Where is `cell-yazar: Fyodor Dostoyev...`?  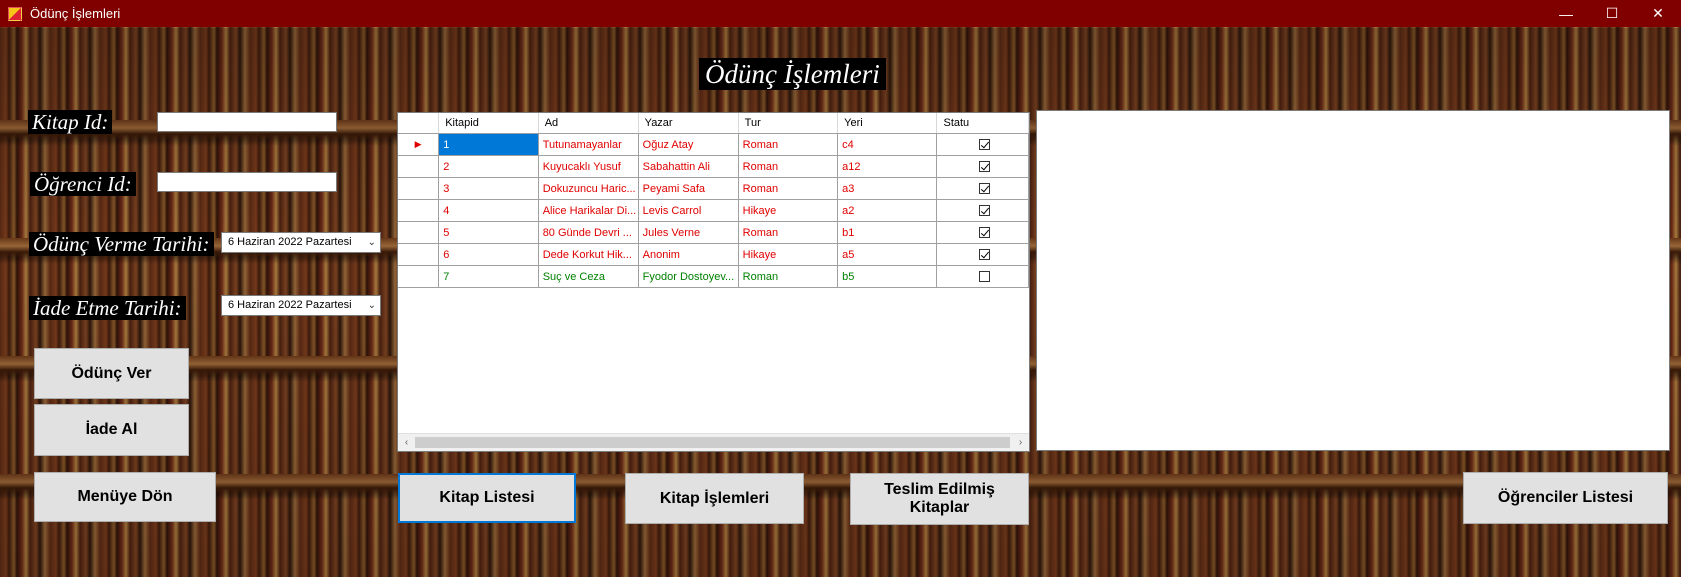
cell-yazar: Fyodor Dostoyev... is located at coordinates (688, 276).